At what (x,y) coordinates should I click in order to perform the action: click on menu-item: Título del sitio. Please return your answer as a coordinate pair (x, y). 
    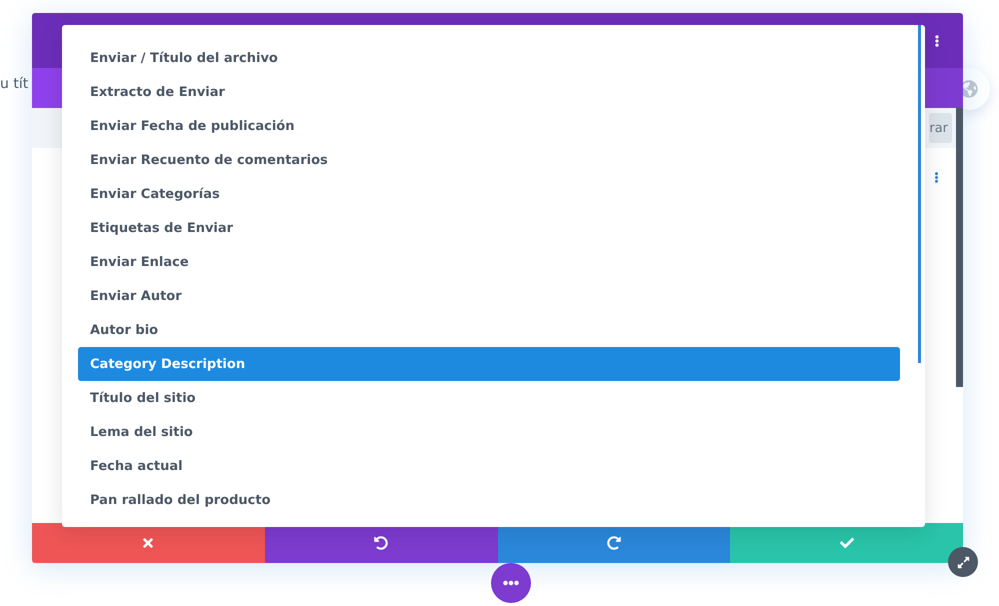
    Looking at the image, I should click on (489, 398).